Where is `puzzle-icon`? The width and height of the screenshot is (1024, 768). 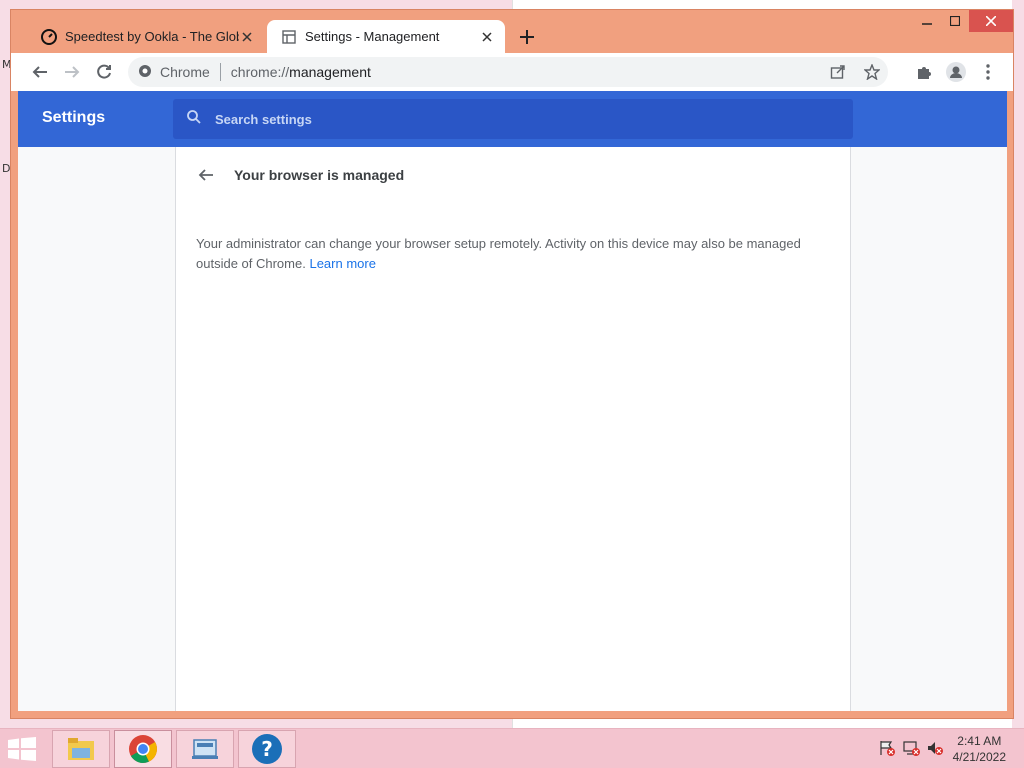 puzzle-icon is located at coordinates (924, 73).